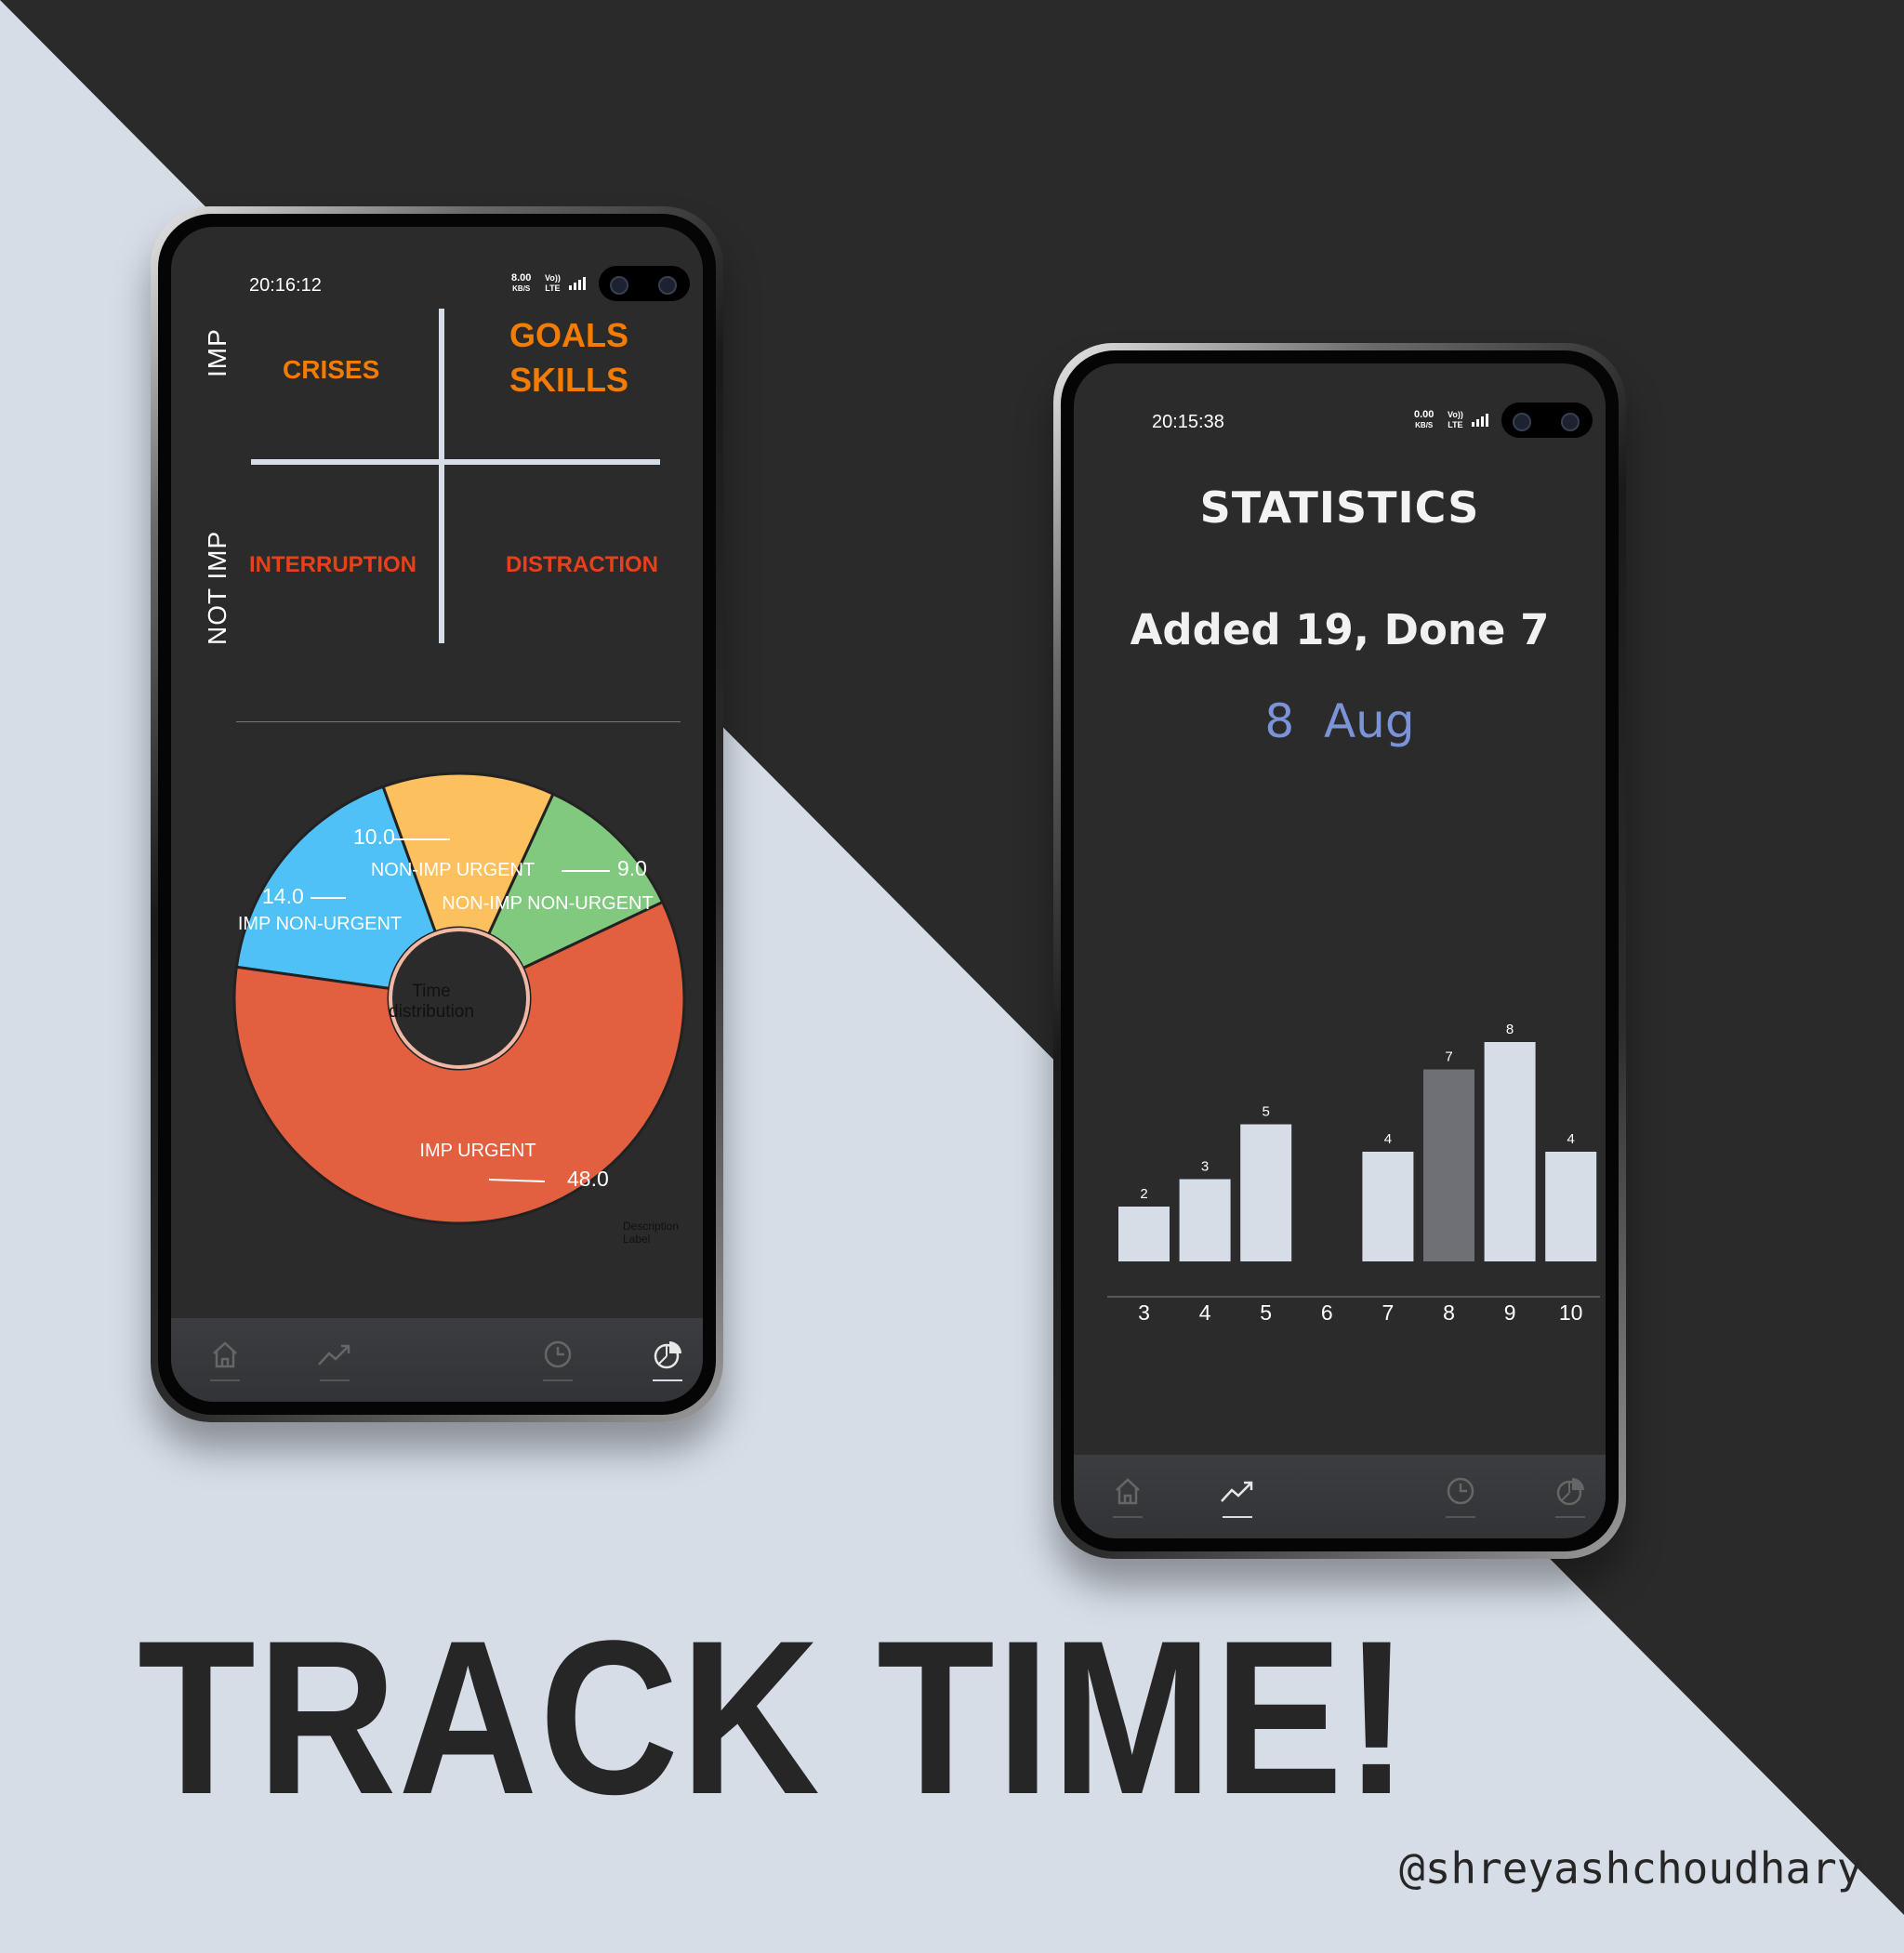 The height and width of the screenshot is (1953, 1904). I want to click on x-tick-label: 7, so click(1388, 1312).